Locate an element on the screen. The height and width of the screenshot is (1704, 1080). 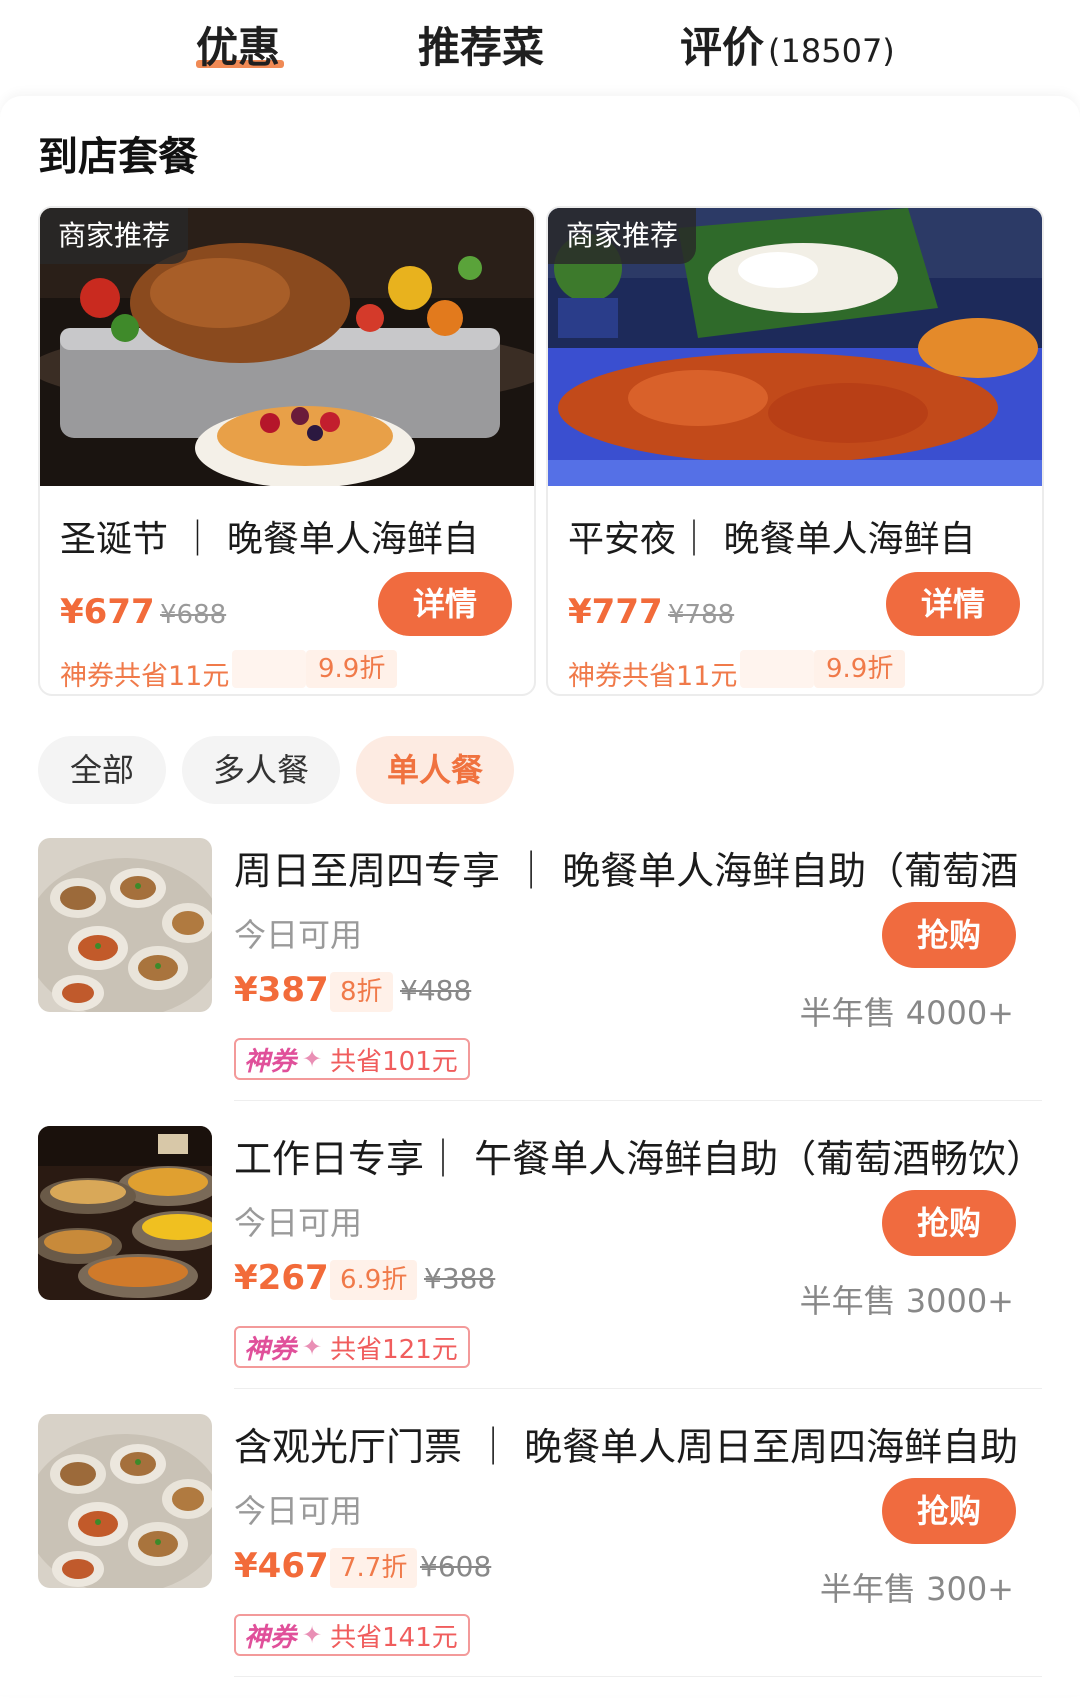
item-title: 工作日专享｜ 午餐单人海鲜自助（葡萄酒畅饮） is located at coordinates (639, 1159).